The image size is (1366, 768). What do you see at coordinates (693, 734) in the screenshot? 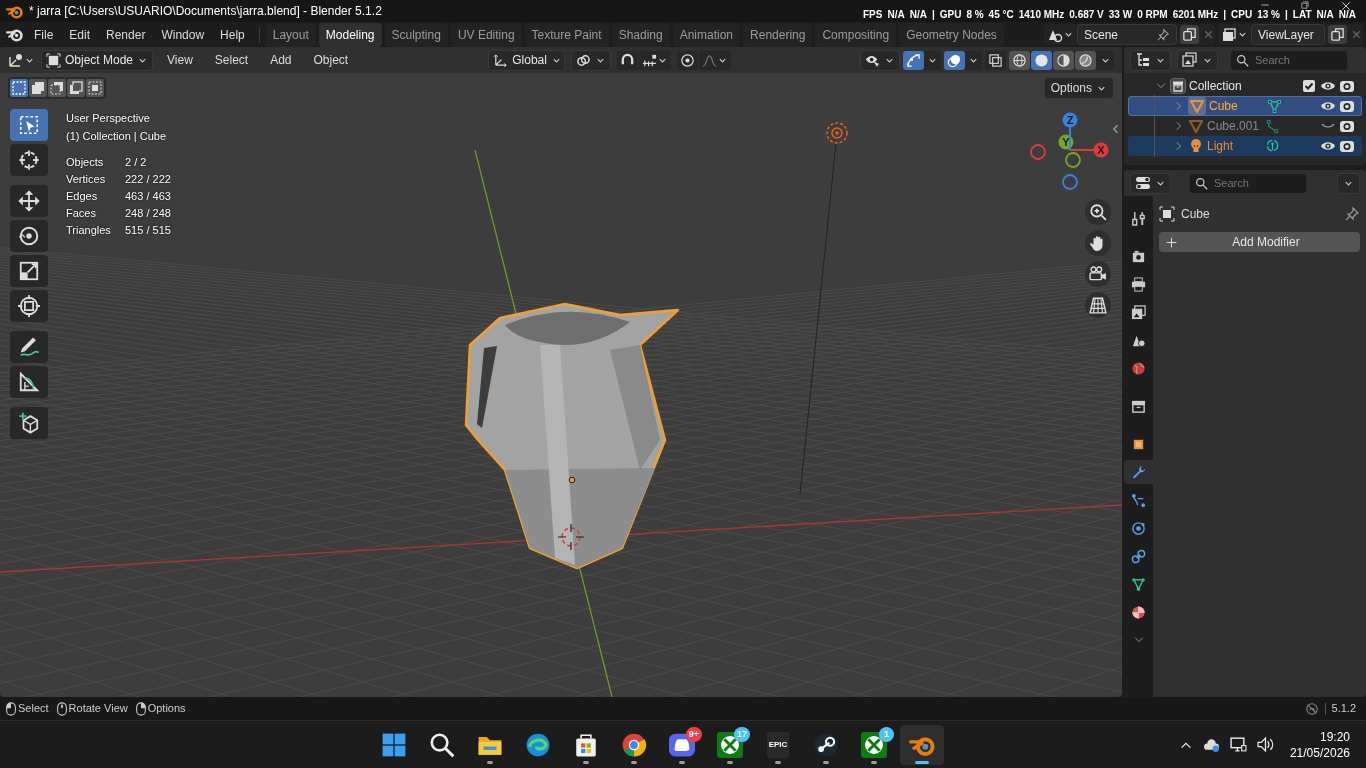
I see `notification-badge: 9+` at bounding box center [693, 734].